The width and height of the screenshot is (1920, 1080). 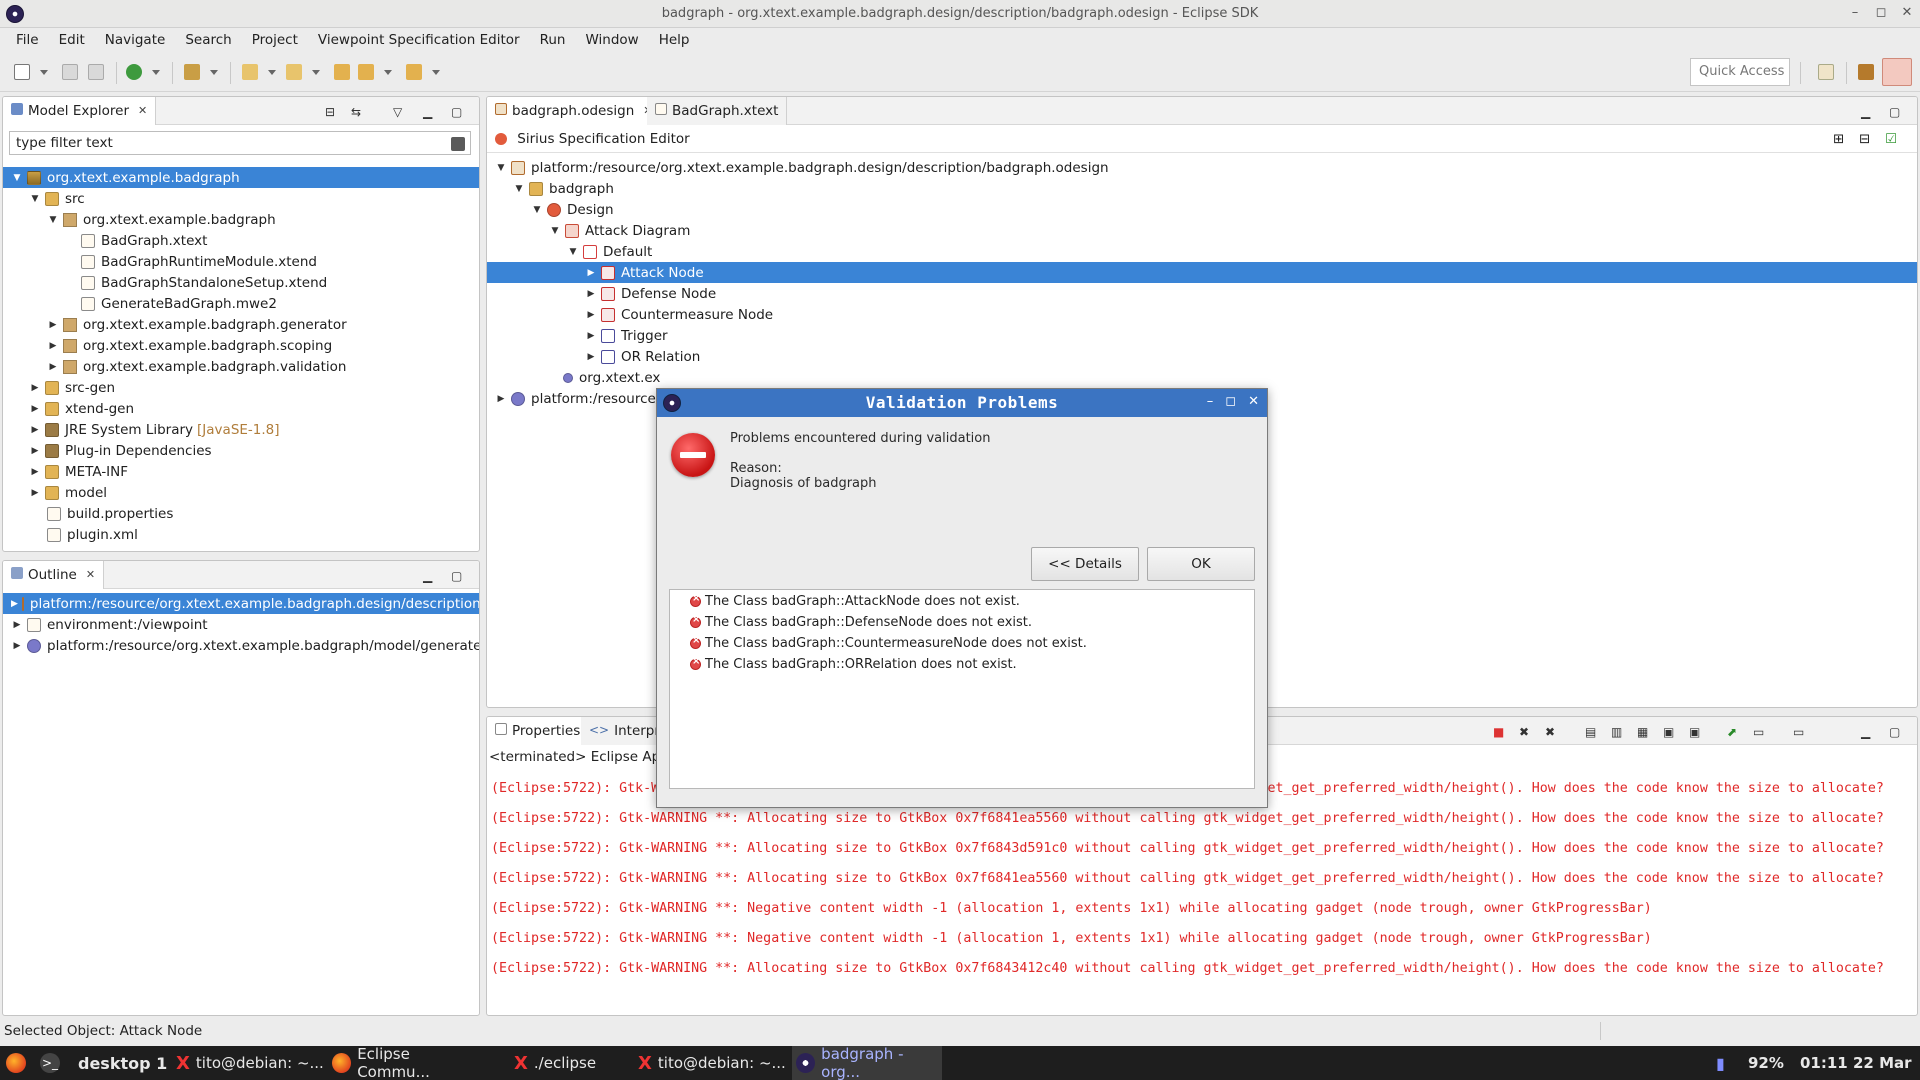 What do you see at coordinates (70, 534) in the screenshot?
I see `tree-item-file: plugin.xml` at bounding box center [70, 534].